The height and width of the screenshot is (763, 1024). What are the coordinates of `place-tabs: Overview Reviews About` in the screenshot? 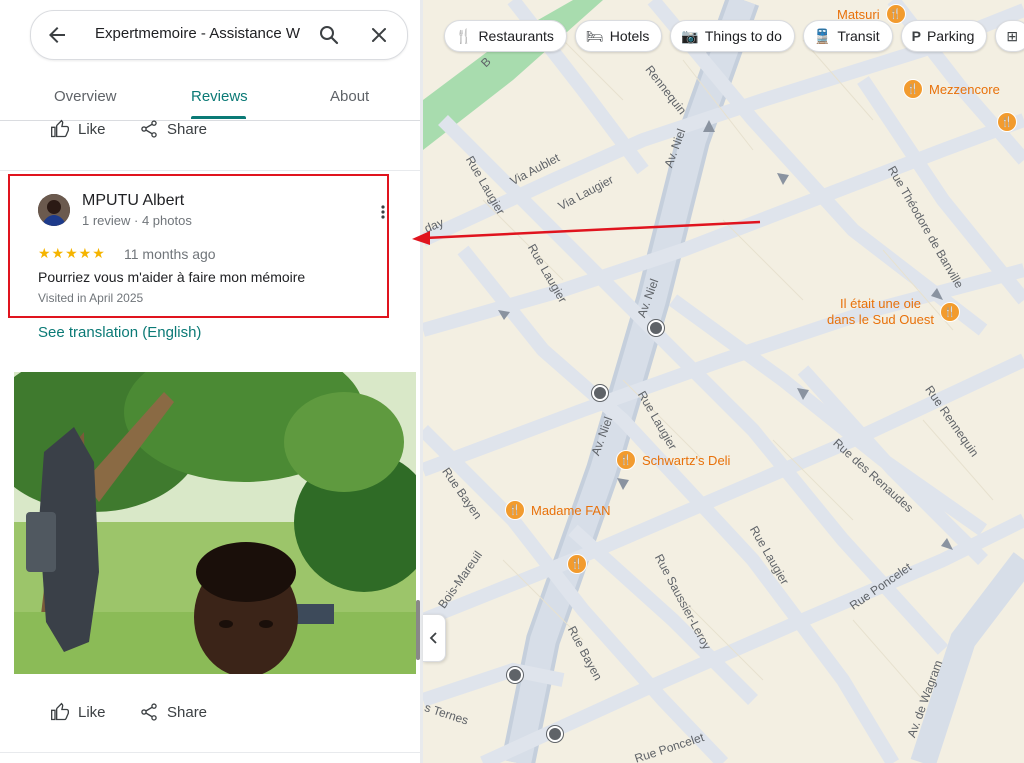 It's located at (210, 99).